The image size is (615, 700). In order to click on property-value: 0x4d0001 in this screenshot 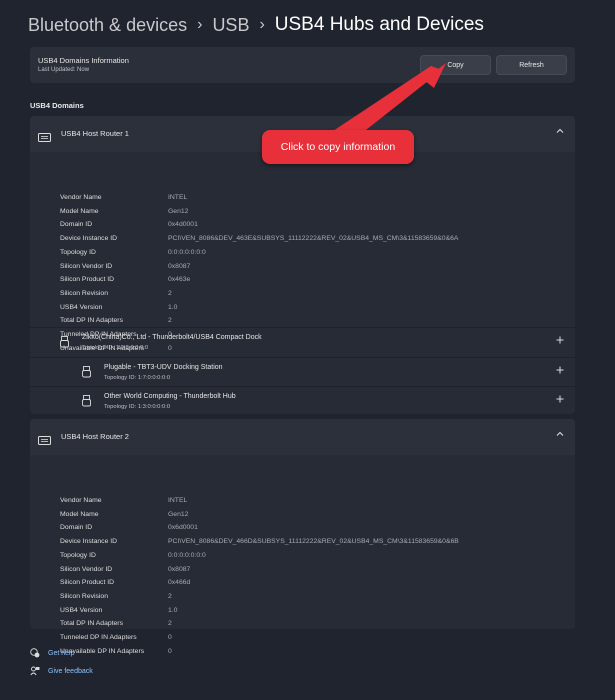, I will do `click(183, 225)`.